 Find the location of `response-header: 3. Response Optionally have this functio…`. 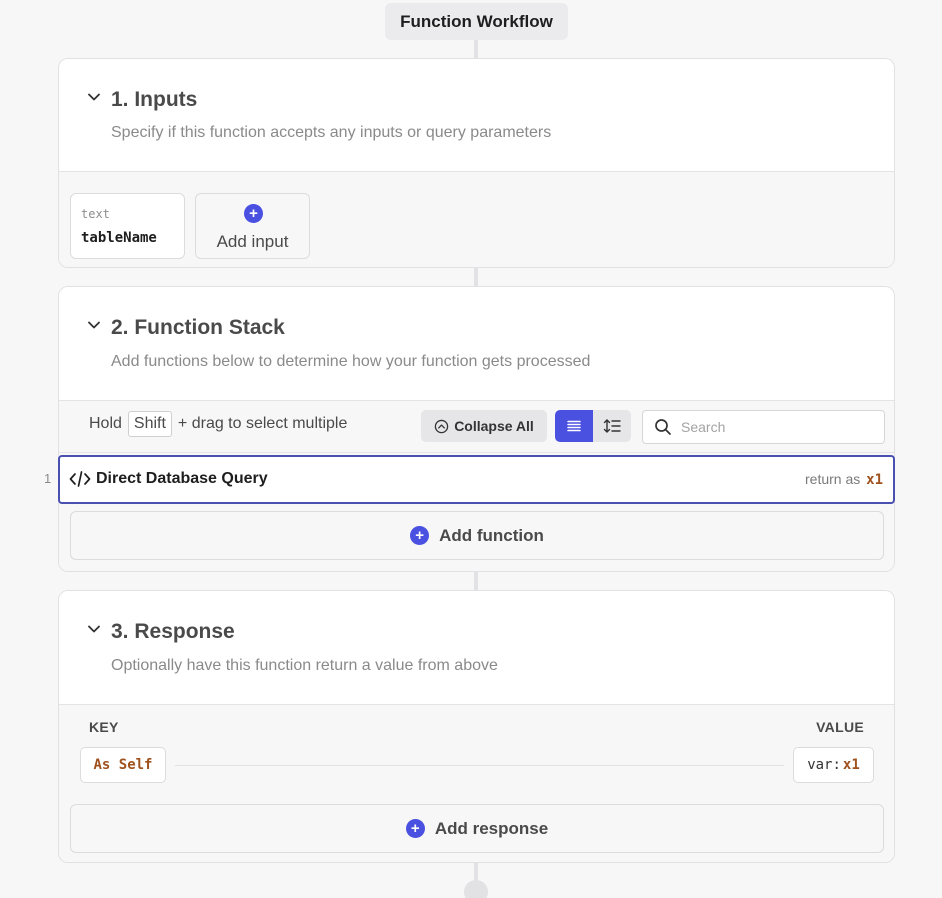

response-header: 3. Response Optionally have this functio… is located at coordinates (476, 648).